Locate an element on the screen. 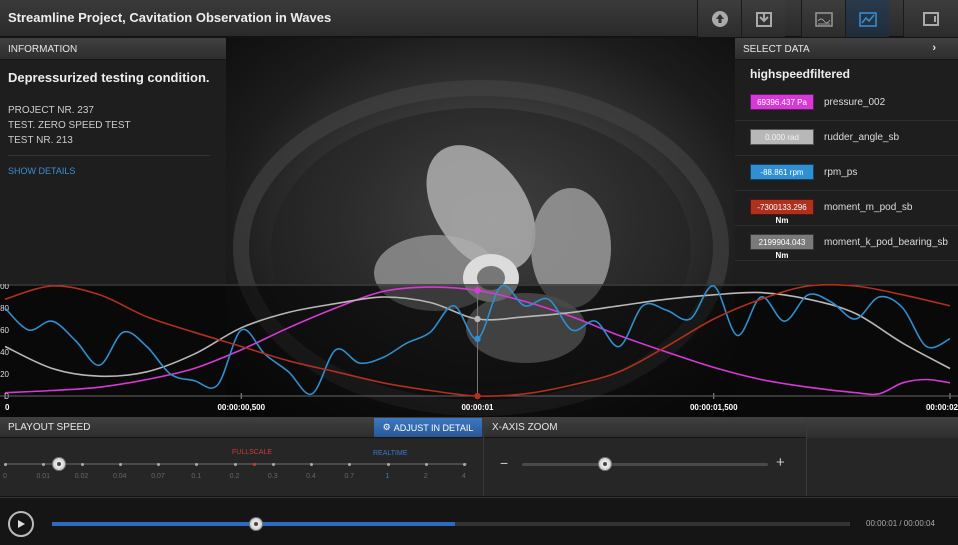 Image resolution: width=958 pixels, height=545 pixels. value-badge: 0.000 rad is located at coordinates (782, 137).